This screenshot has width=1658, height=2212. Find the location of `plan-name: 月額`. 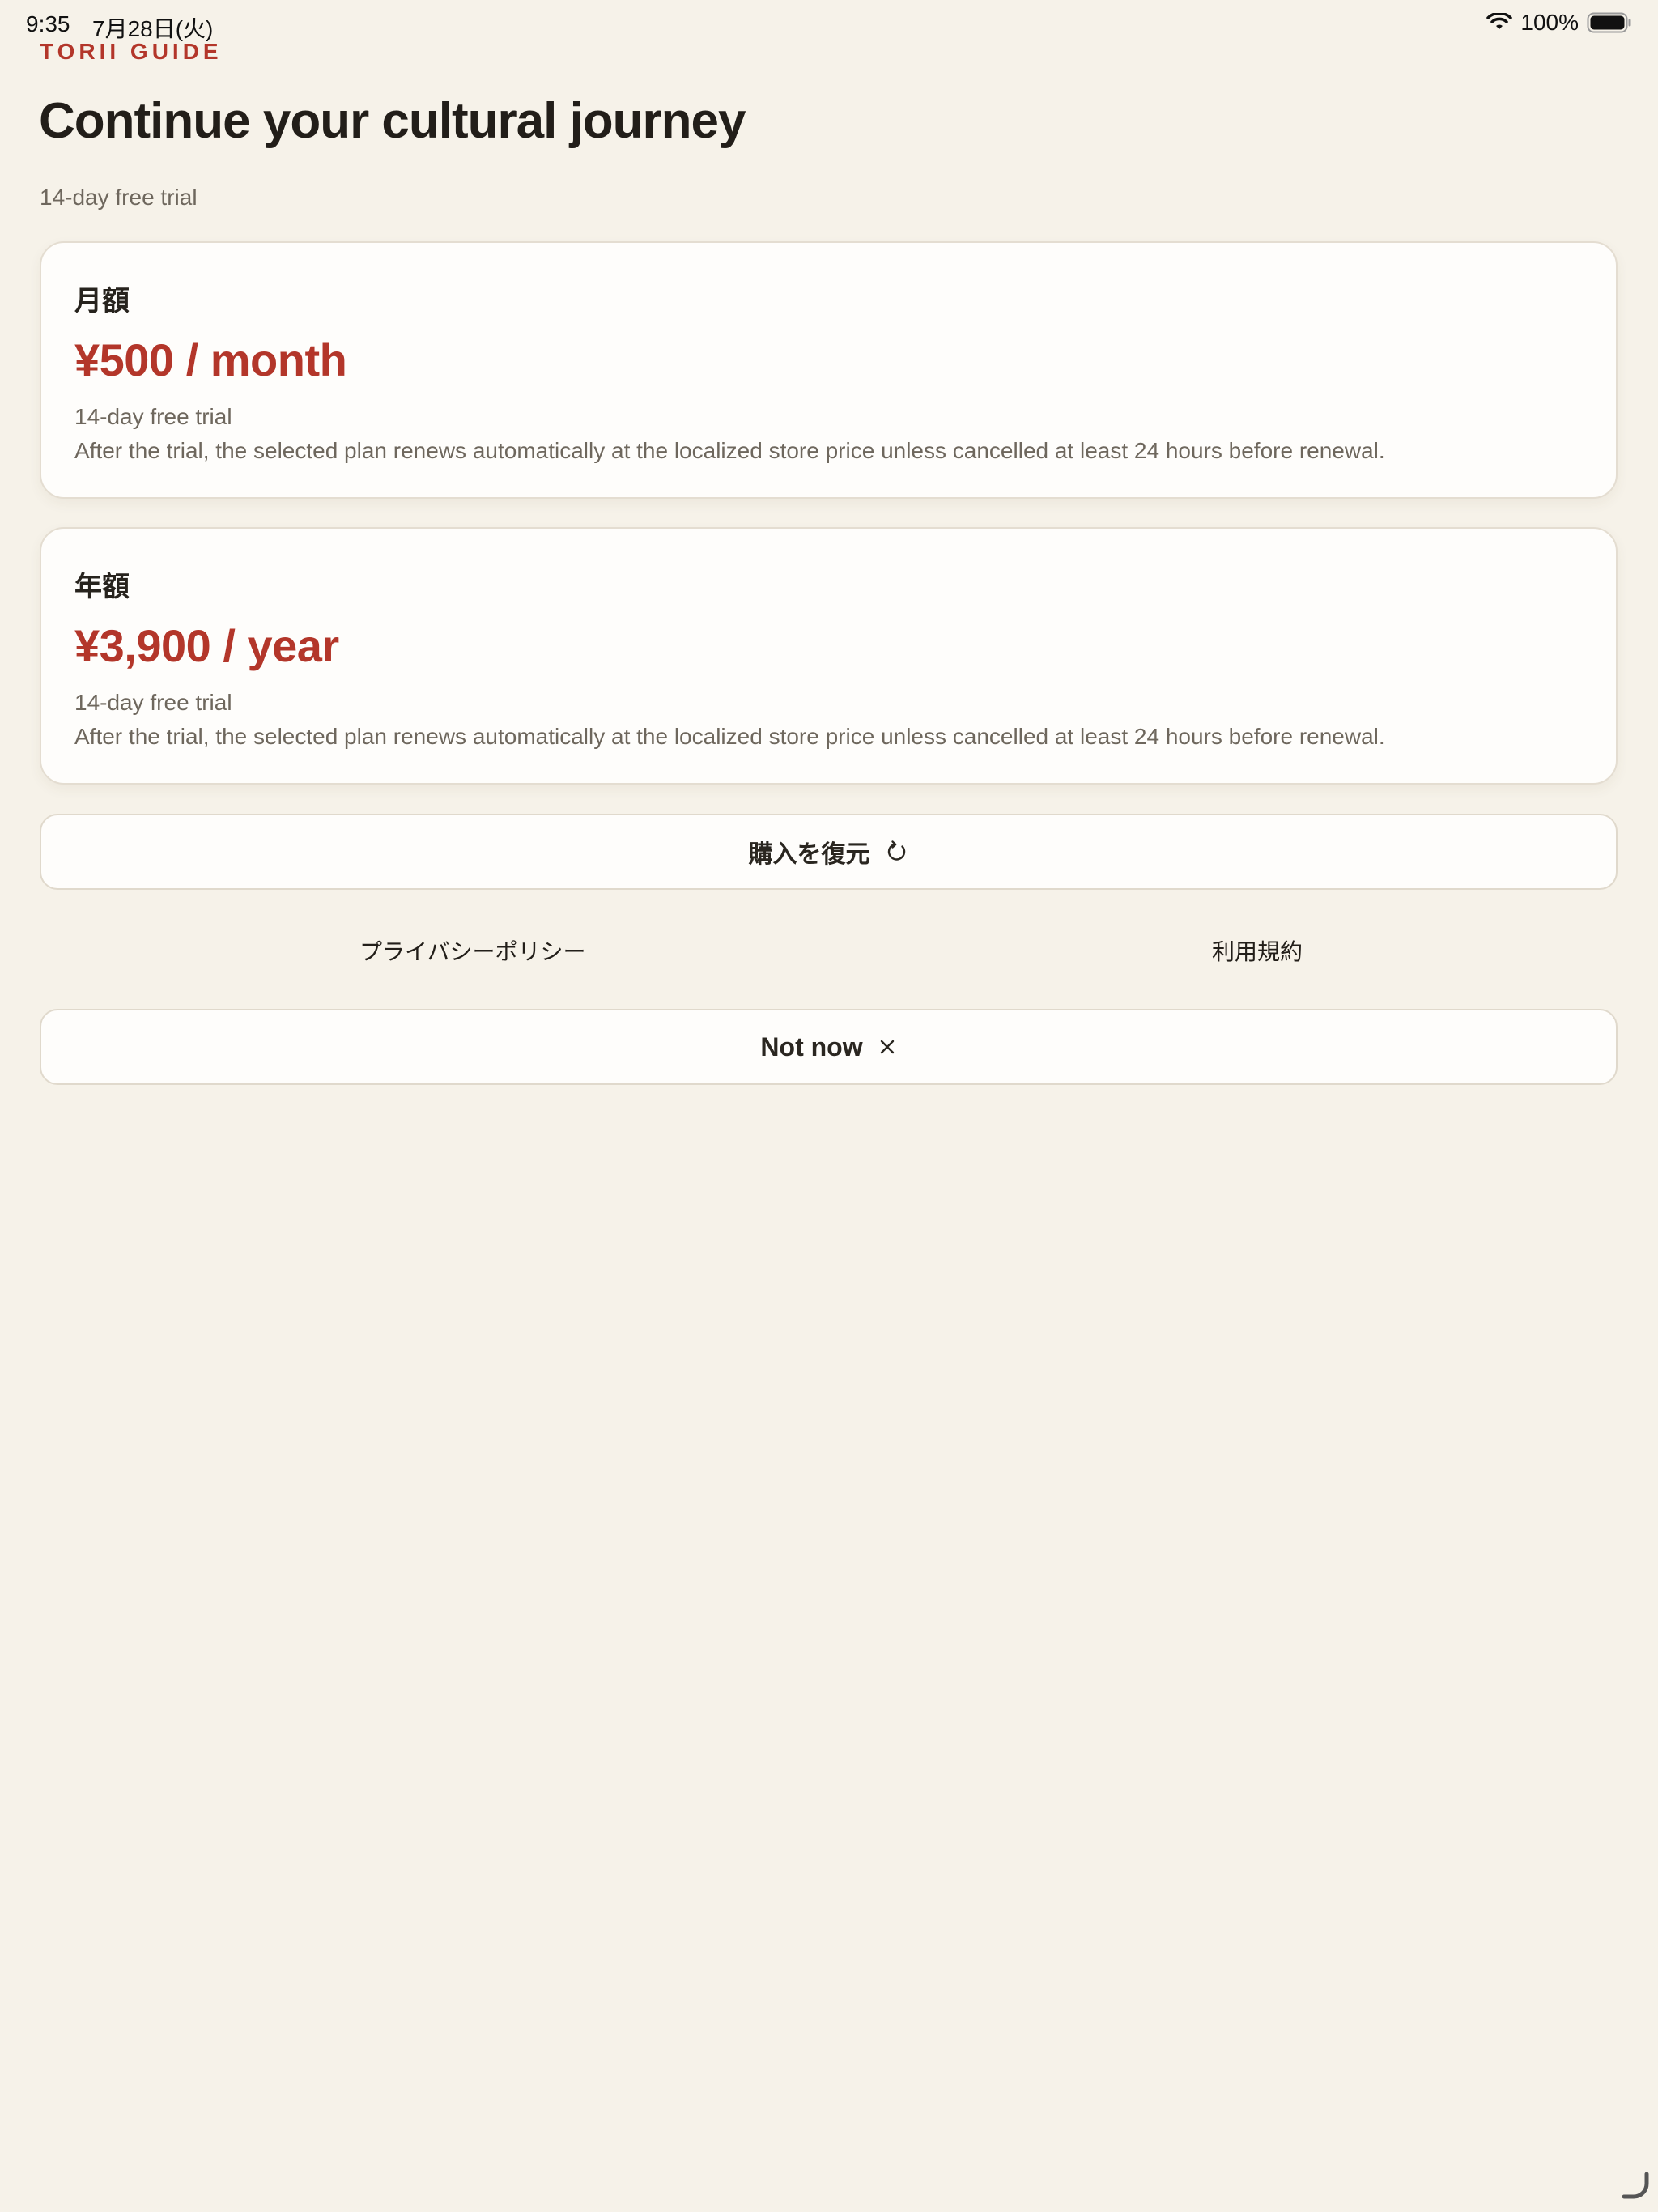

plan-name: 月額 is located at coordinates (102, 301).